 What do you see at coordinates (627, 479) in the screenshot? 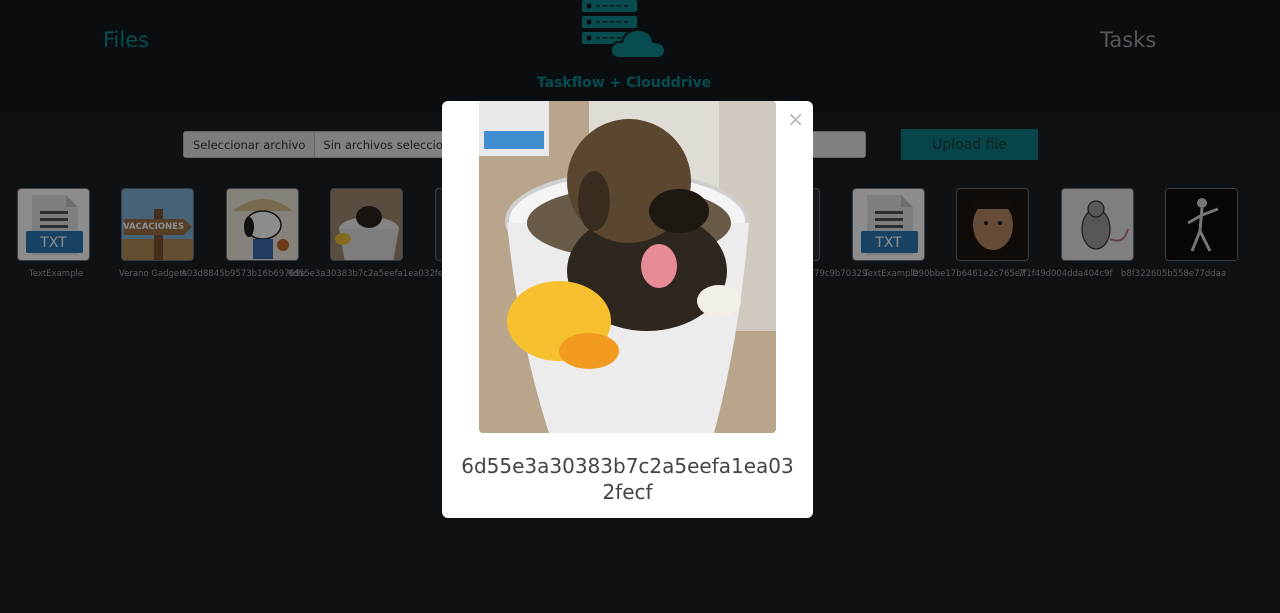
I see `modal-file-title: 6d55e3a30383b7c2a5eefa1ea032fecf` at bounding box center [627, 479].